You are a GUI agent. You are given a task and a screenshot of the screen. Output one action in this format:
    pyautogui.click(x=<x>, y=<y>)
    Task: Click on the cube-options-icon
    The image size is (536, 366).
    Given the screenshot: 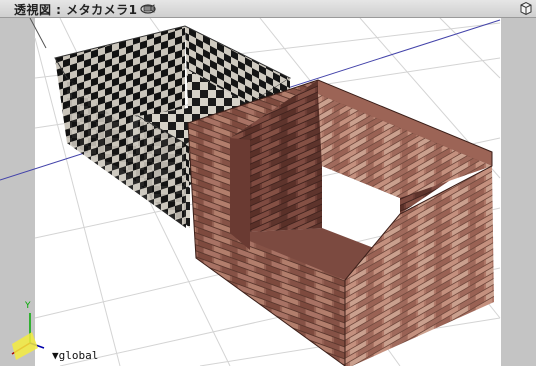 What is the action you would take?
    pyautogui.click(x=526, y=8)
    